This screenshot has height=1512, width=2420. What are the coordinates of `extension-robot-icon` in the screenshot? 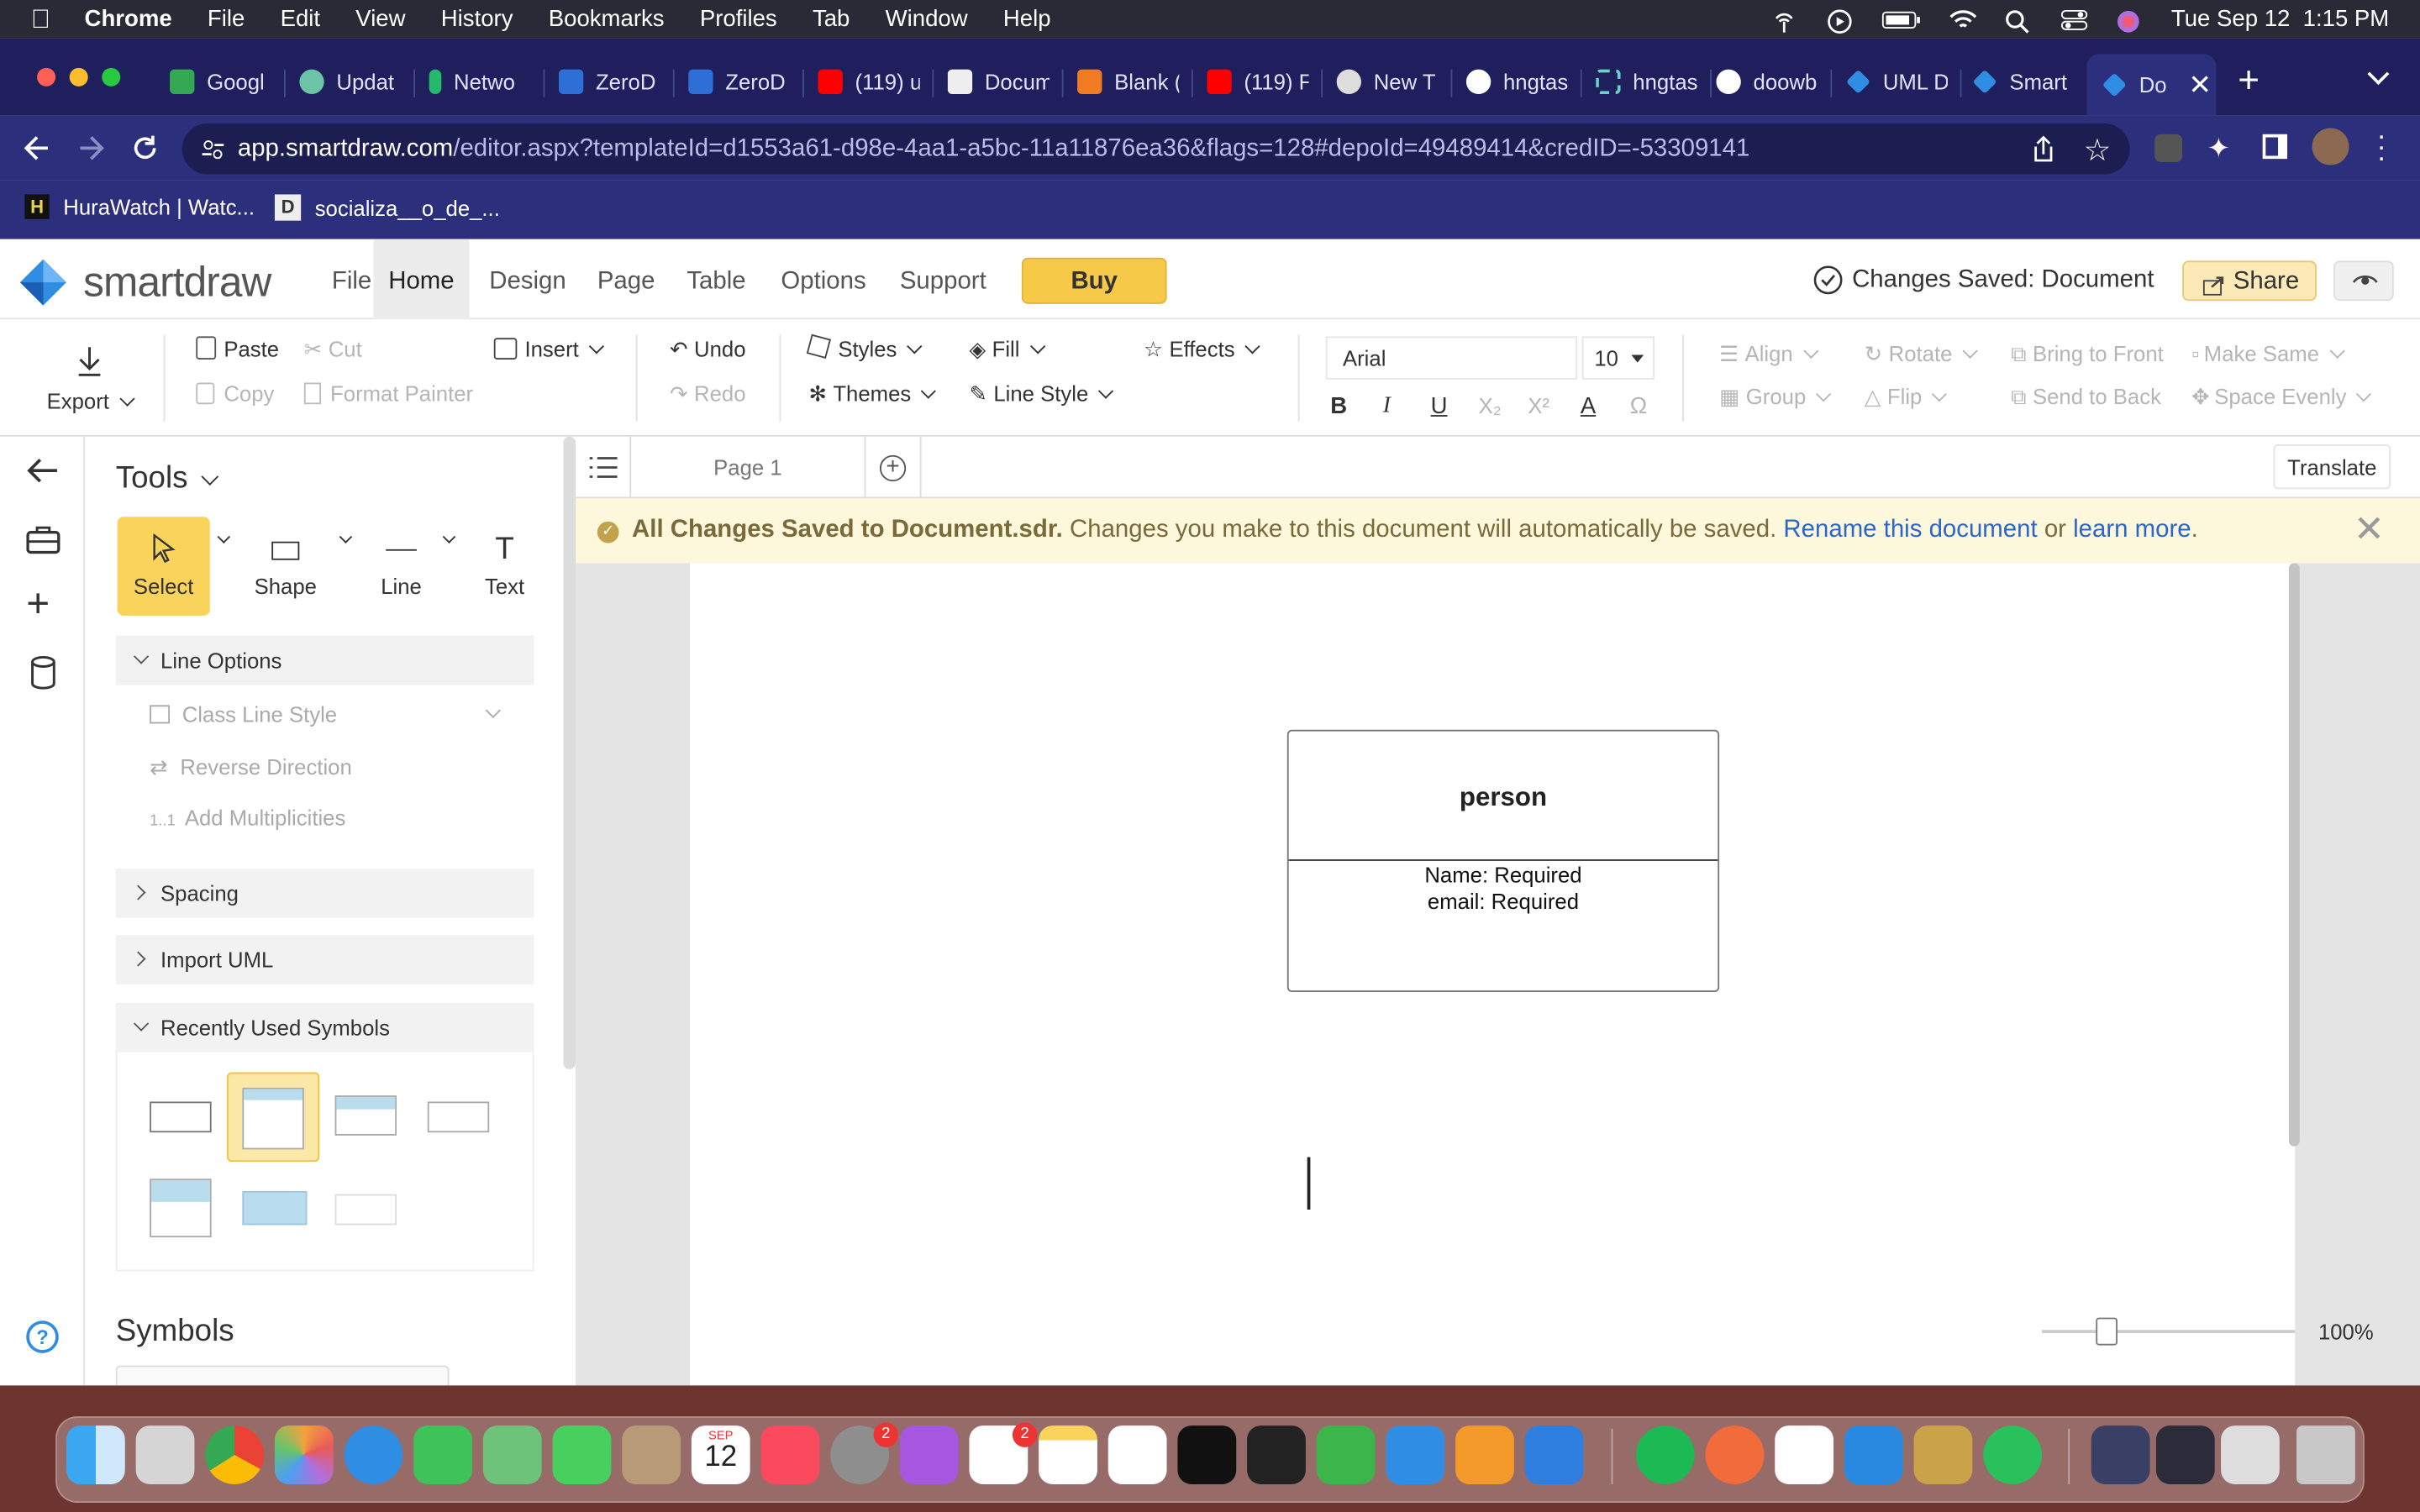 It's located at (2168, 148).